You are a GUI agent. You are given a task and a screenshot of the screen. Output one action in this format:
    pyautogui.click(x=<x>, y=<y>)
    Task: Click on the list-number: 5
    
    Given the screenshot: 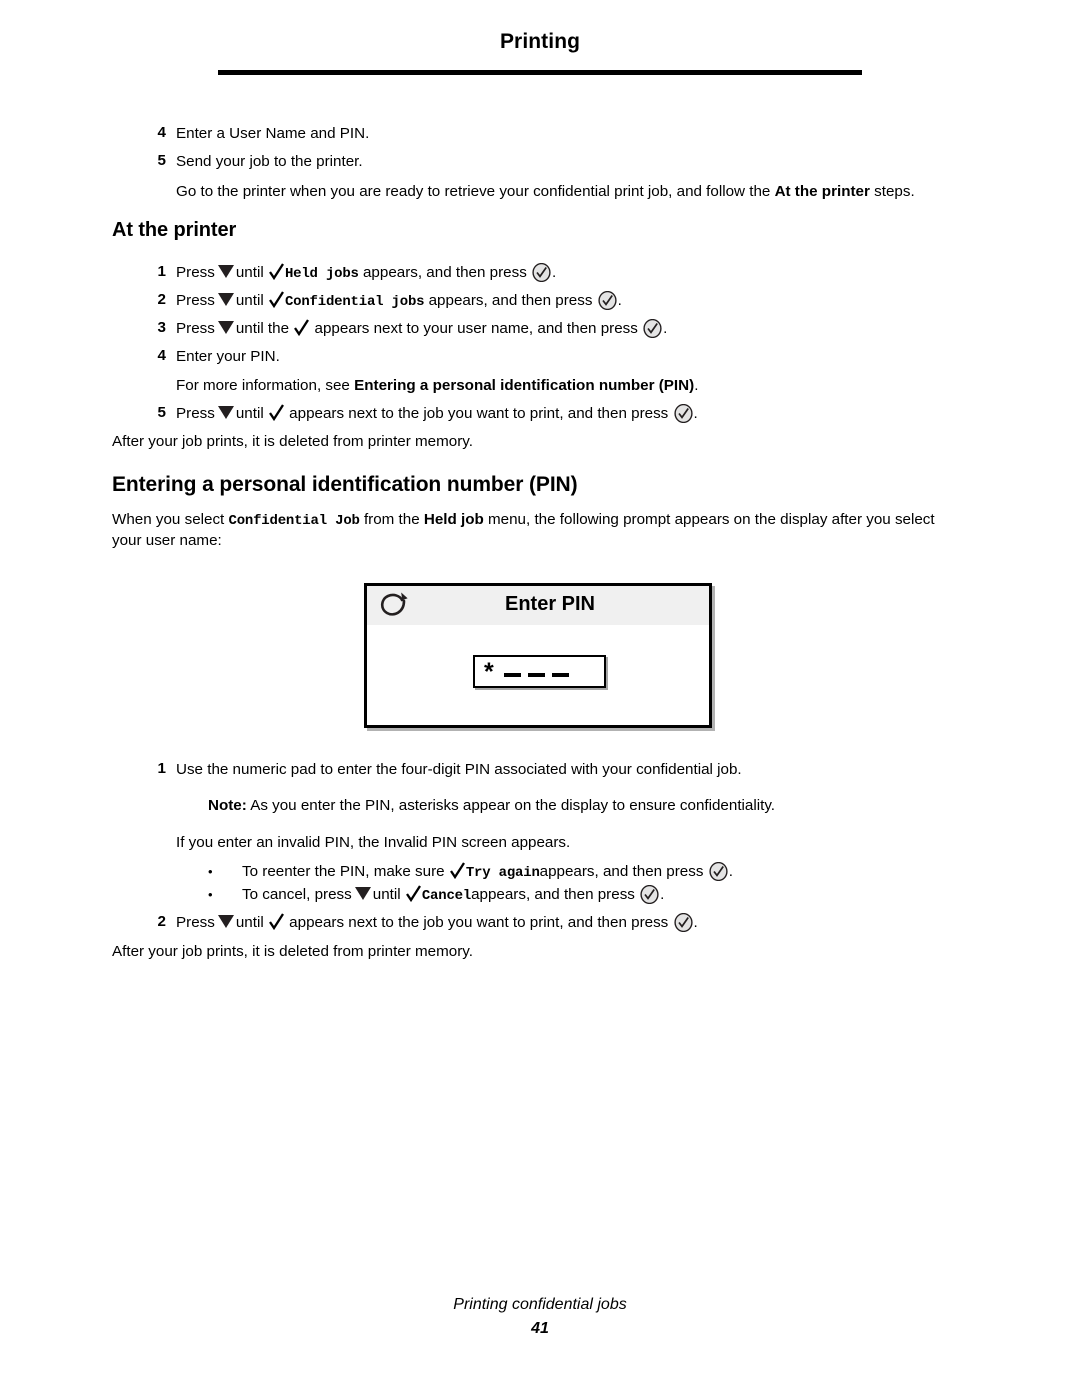 What is the action you would take?
    pyautogui.click(x=161, y=160)
    